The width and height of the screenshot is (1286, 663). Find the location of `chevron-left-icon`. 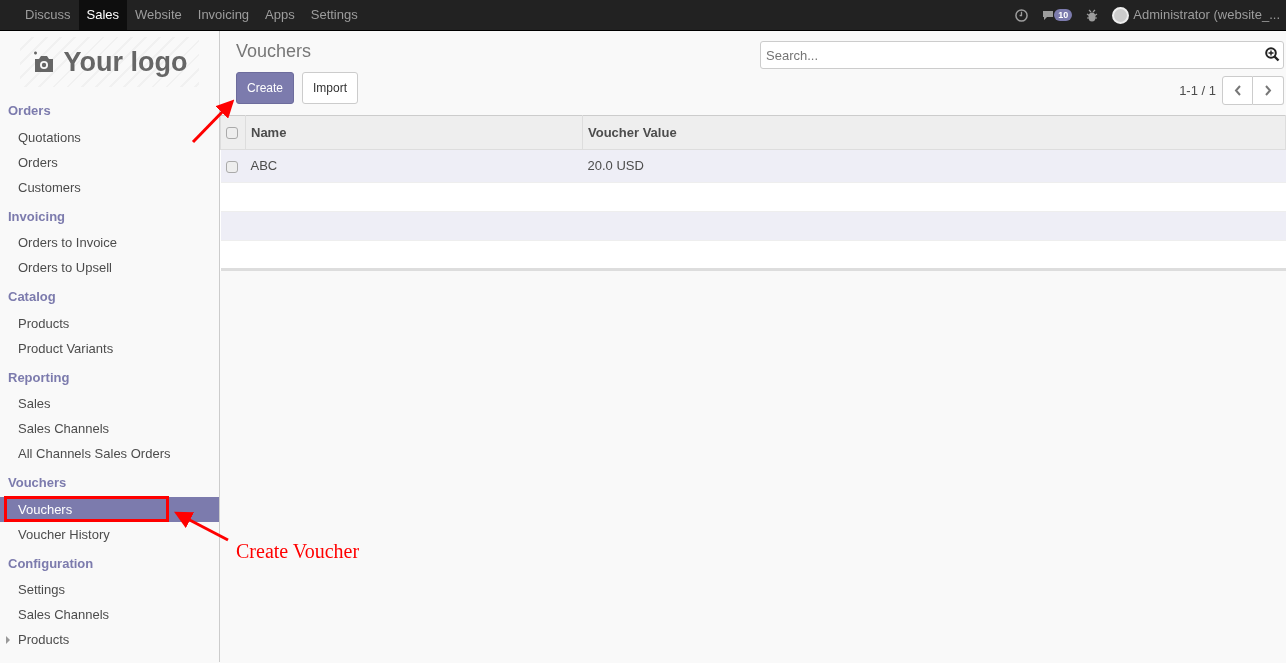

chevron-left-icon is located at coordinates (1237, 90).